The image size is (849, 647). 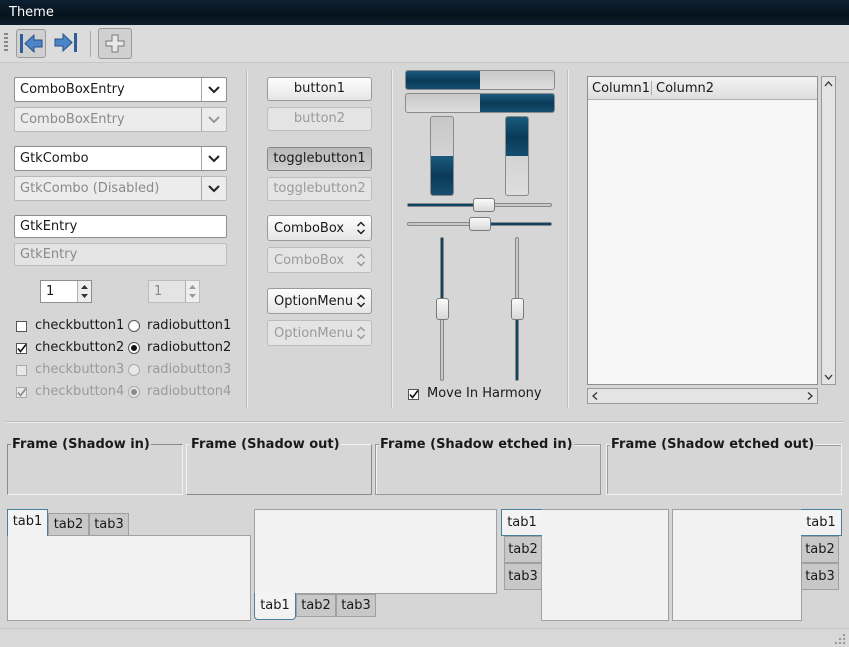 I want to click on tree-view: Column1 Column2, so click(x=702, y=230).